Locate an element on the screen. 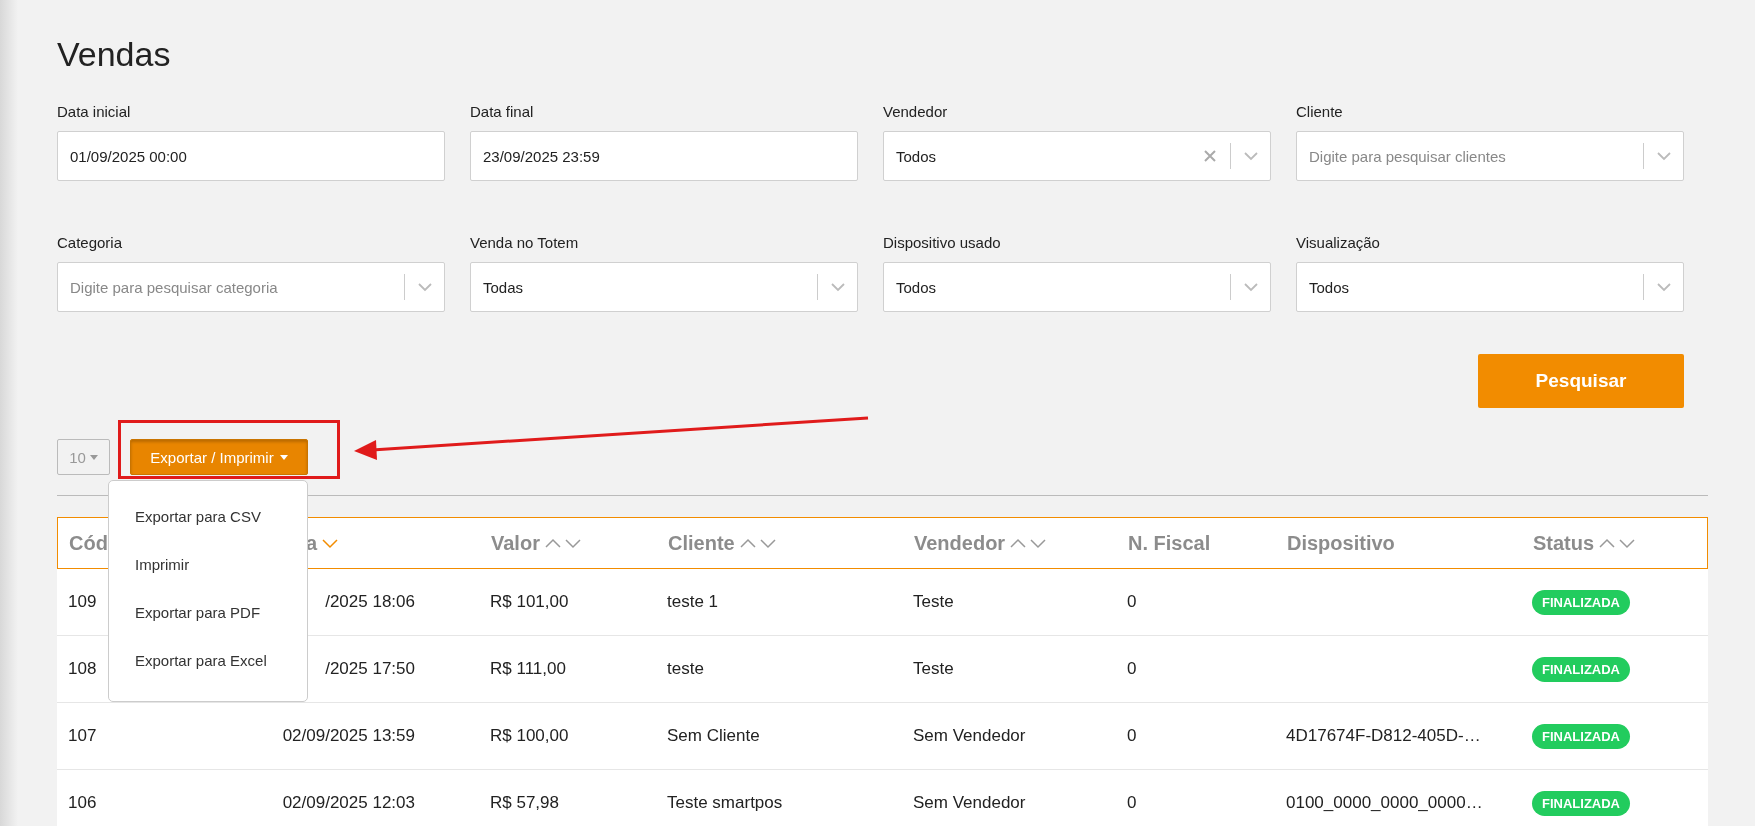  table-cell: teste is located at coordinates (685, 668).